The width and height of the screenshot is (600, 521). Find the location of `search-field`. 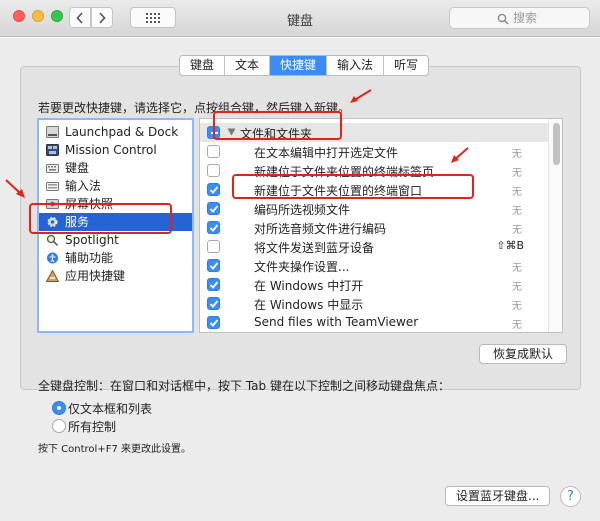

search-field is located at coordinates (519, 18).